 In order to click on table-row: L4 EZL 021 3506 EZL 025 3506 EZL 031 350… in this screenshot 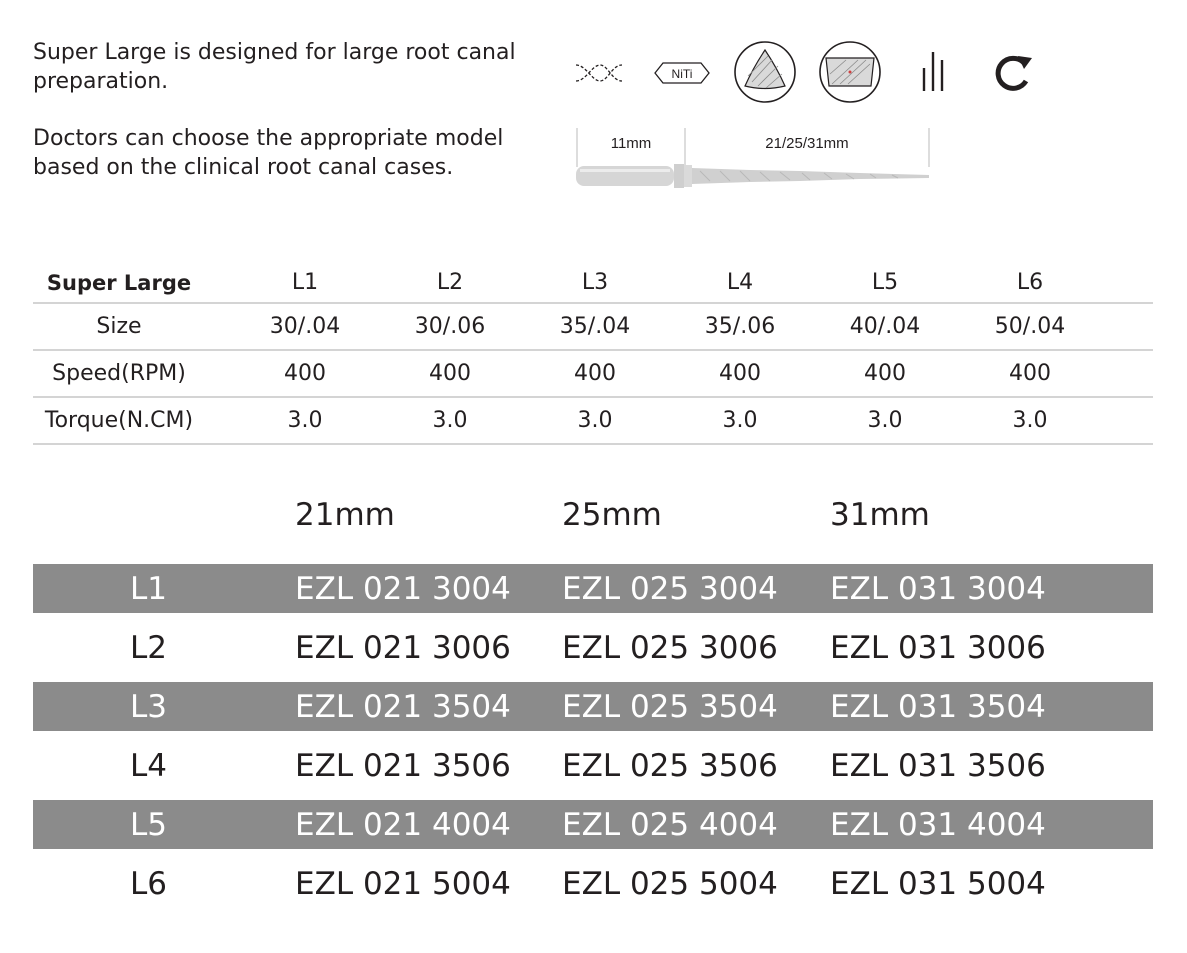, I will do `click(593, 765)`.